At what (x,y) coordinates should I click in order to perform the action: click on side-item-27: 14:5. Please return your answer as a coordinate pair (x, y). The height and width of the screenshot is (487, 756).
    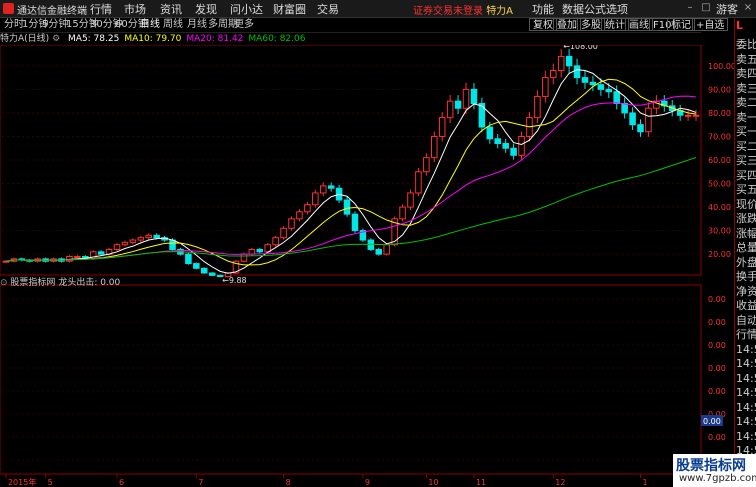
    Looking at the image, I should click on (746, 436).